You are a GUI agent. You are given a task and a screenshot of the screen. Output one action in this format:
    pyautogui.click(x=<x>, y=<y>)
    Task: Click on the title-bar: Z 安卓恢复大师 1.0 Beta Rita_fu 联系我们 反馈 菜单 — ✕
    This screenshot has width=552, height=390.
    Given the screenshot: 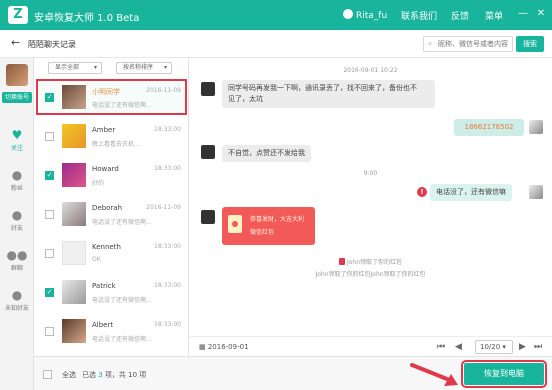 What is the action you would take?
    pyautogui.click(x=276, y=15)
    